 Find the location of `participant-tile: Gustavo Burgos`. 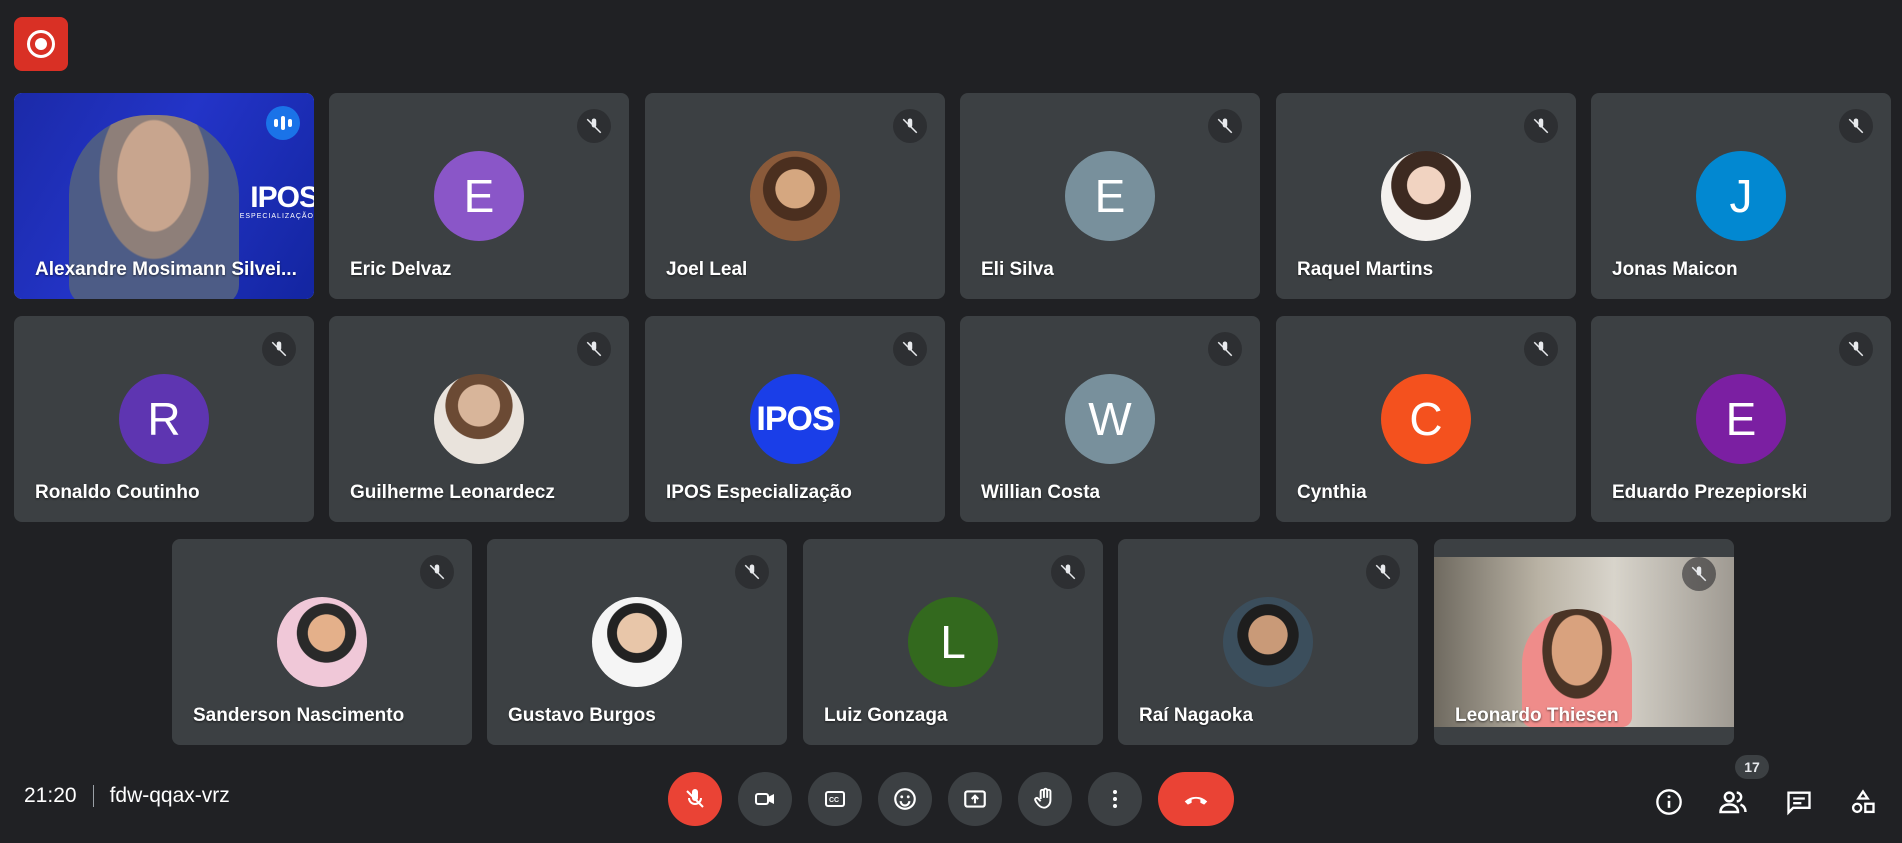

participant-tile: Gustavo Burgos is located at coordinates (637, 642).